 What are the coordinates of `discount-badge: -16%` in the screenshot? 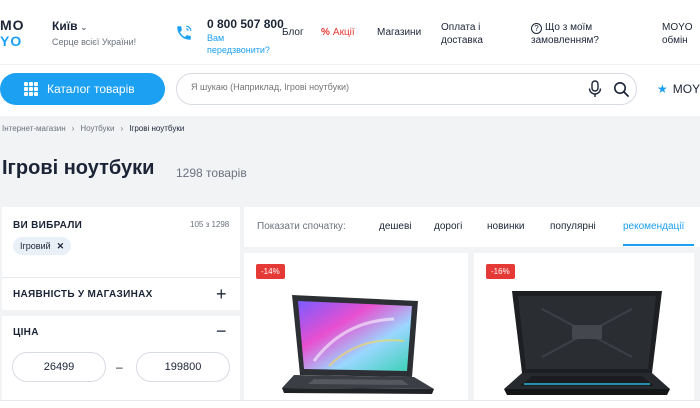 It's located at (500, 271).